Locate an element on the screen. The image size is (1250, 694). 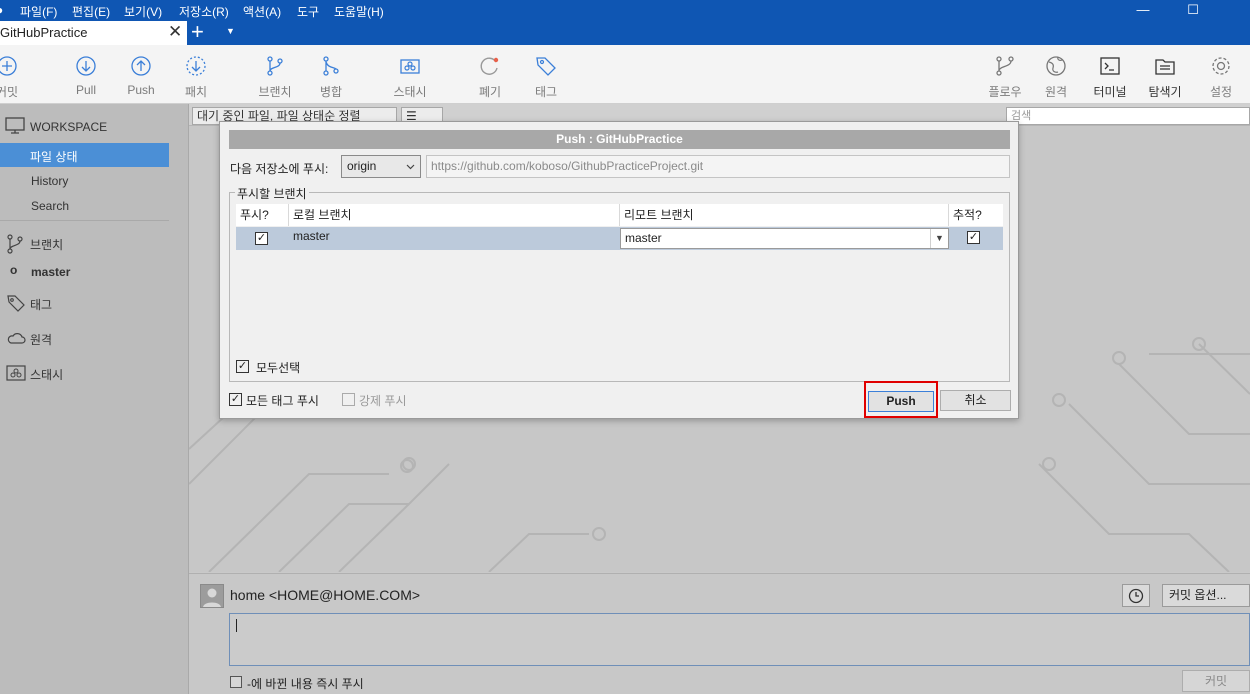
menu-tools: 도구 is located at coordinates (308, 11).